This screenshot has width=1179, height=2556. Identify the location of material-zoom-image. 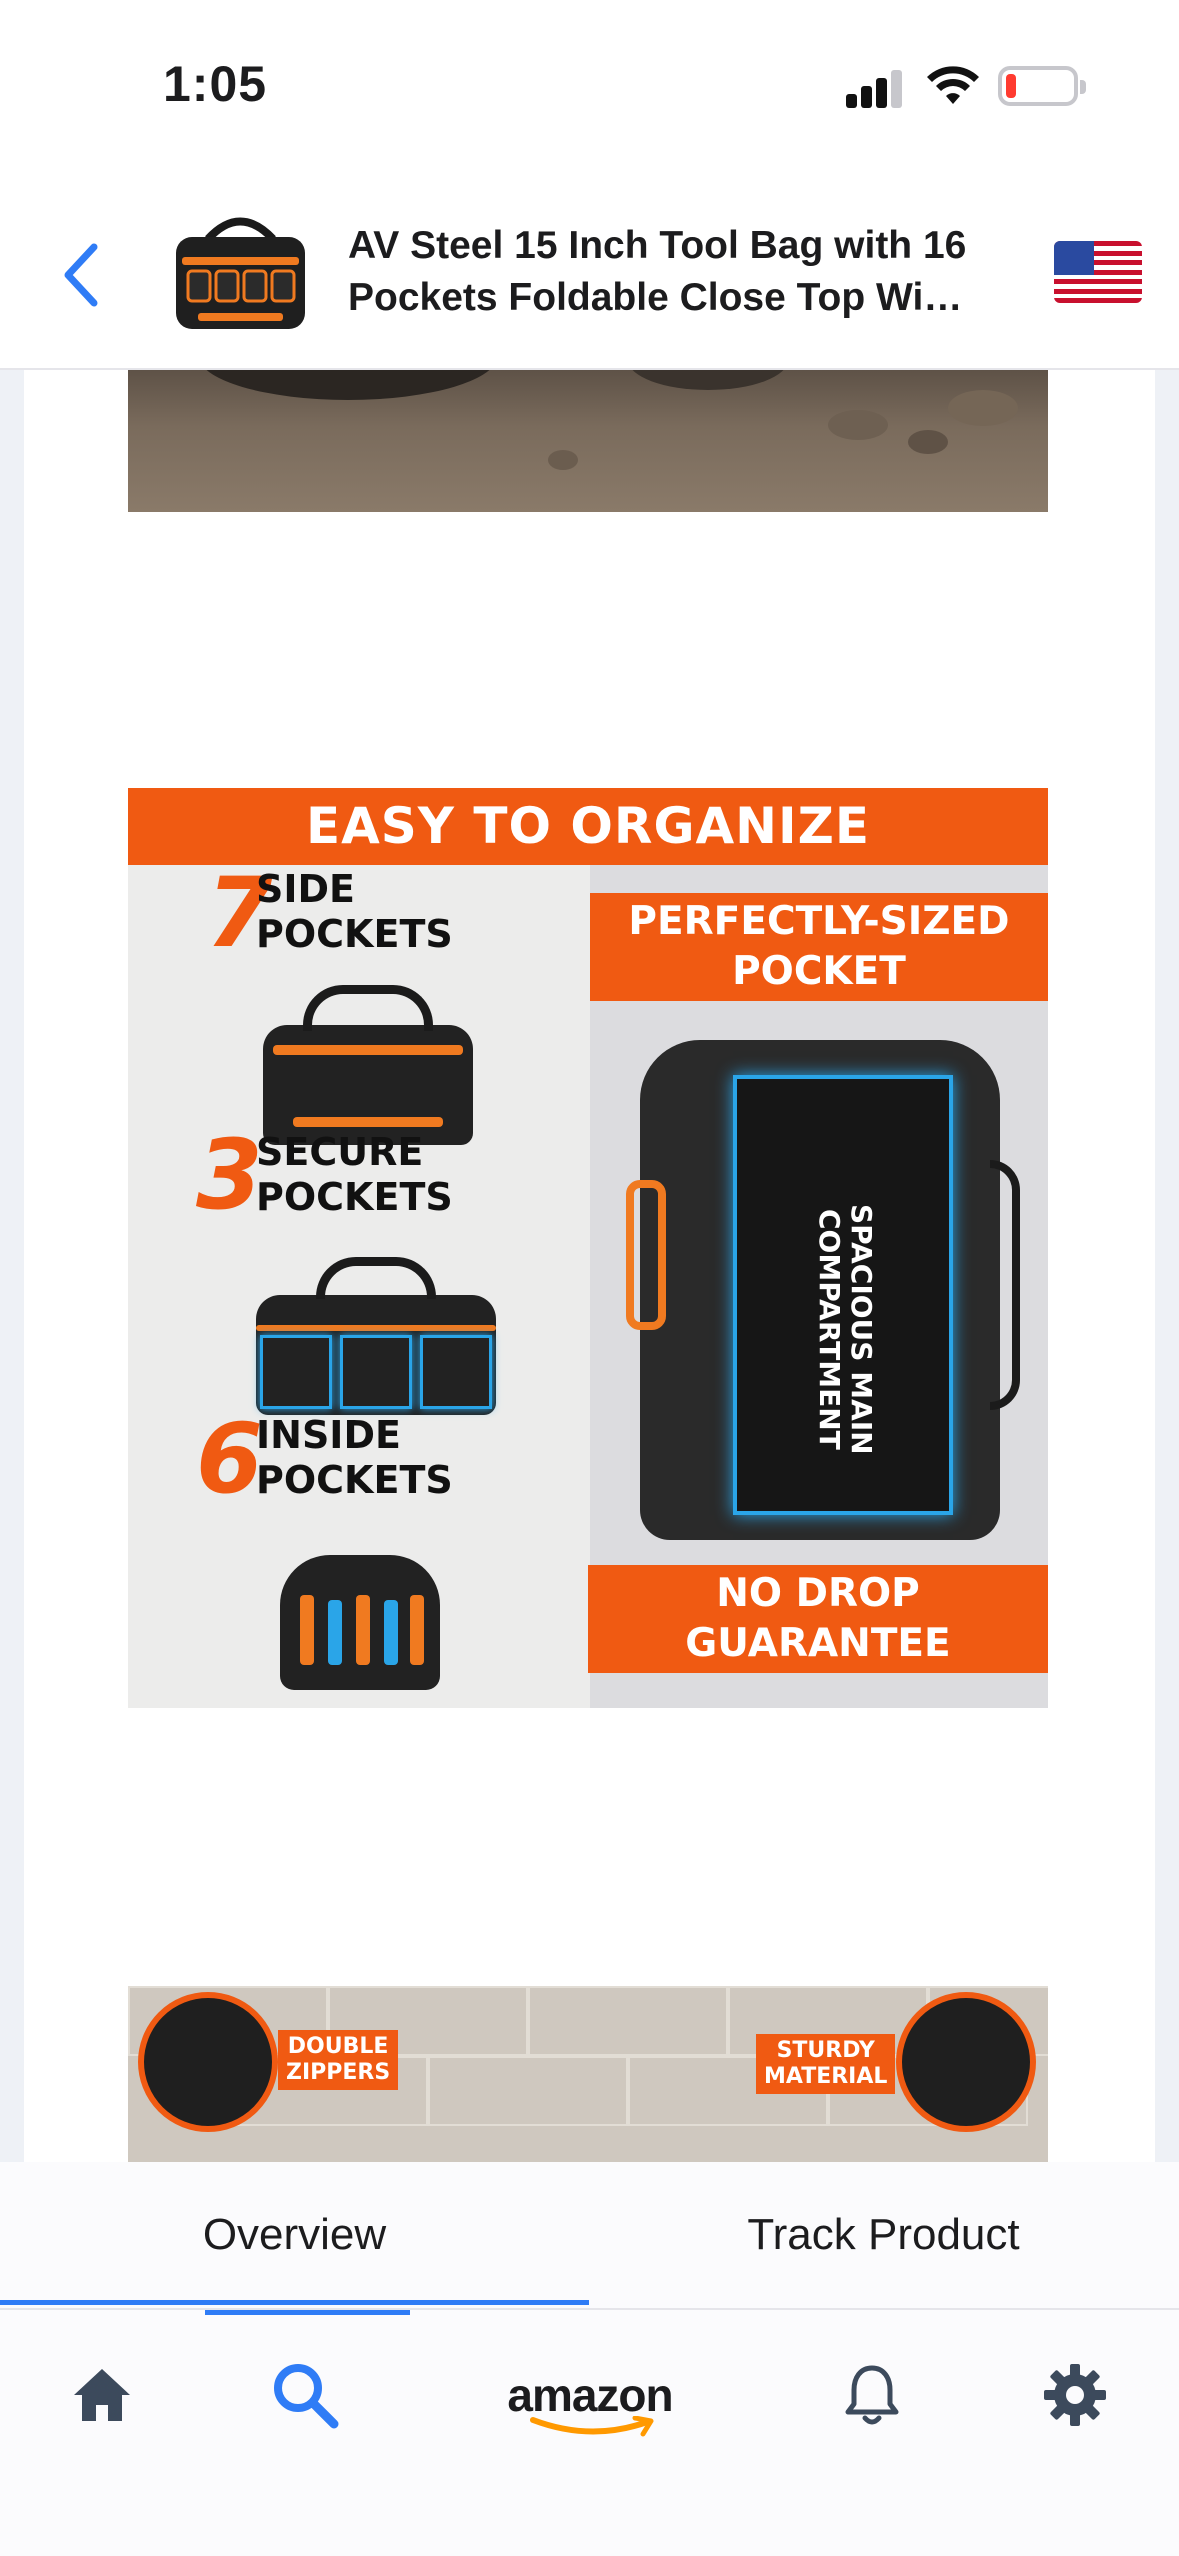
(966, 2062).